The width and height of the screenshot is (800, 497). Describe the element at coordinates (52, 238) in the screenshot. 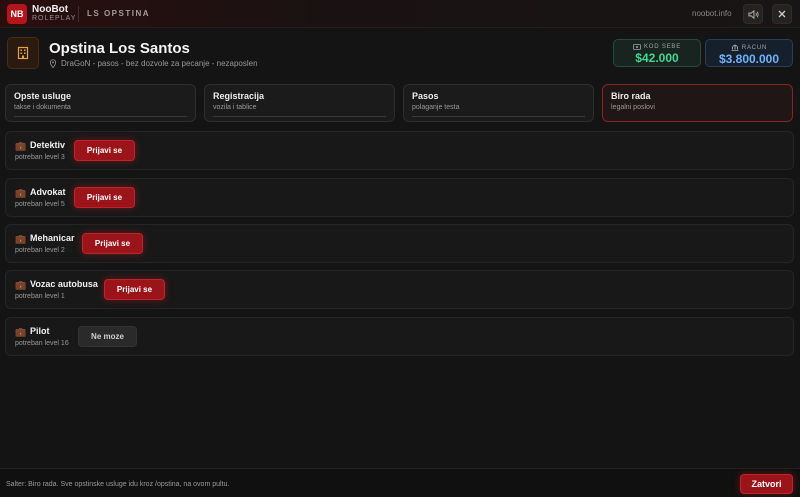

I see `job-name: Mehanicar` at that location.